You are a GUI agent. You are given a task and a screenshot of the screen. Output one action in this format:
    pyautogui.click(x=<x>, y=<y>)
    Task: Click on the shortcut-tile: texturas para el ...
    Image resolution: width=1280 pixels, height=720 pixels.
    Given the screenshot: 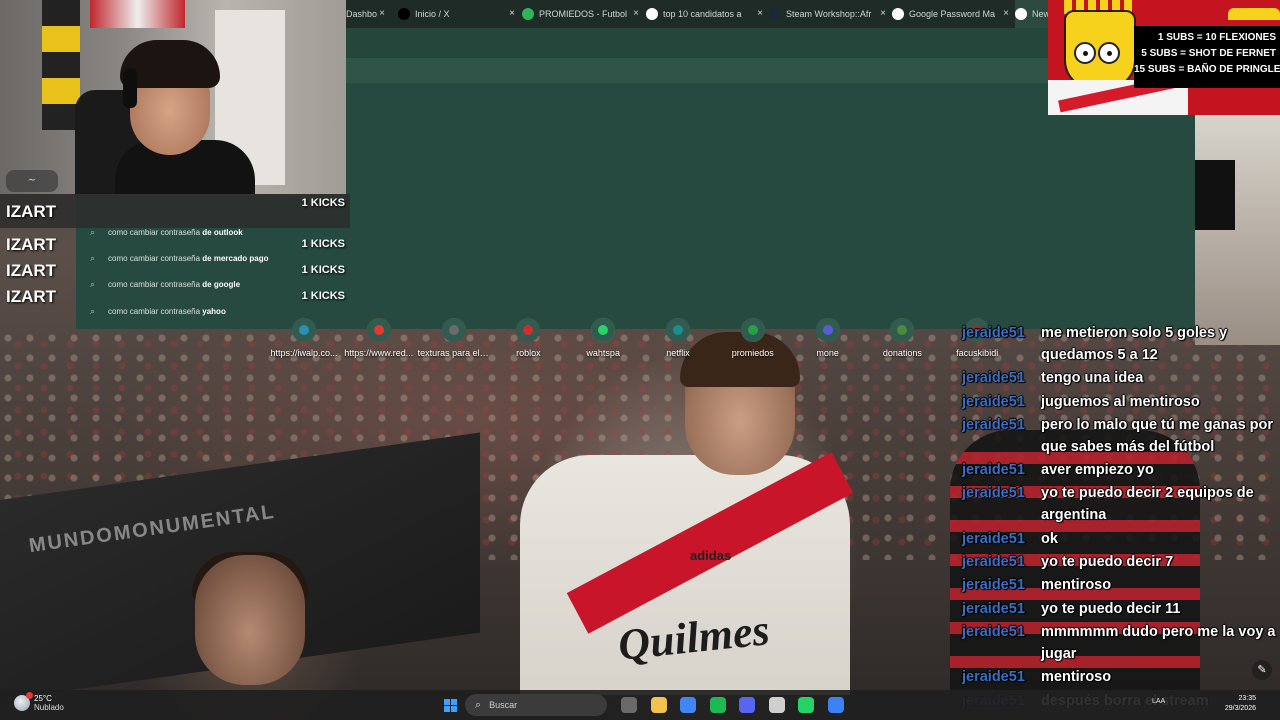 What is the action you would take?
    pyautogui.click(x=454, y=338)
    